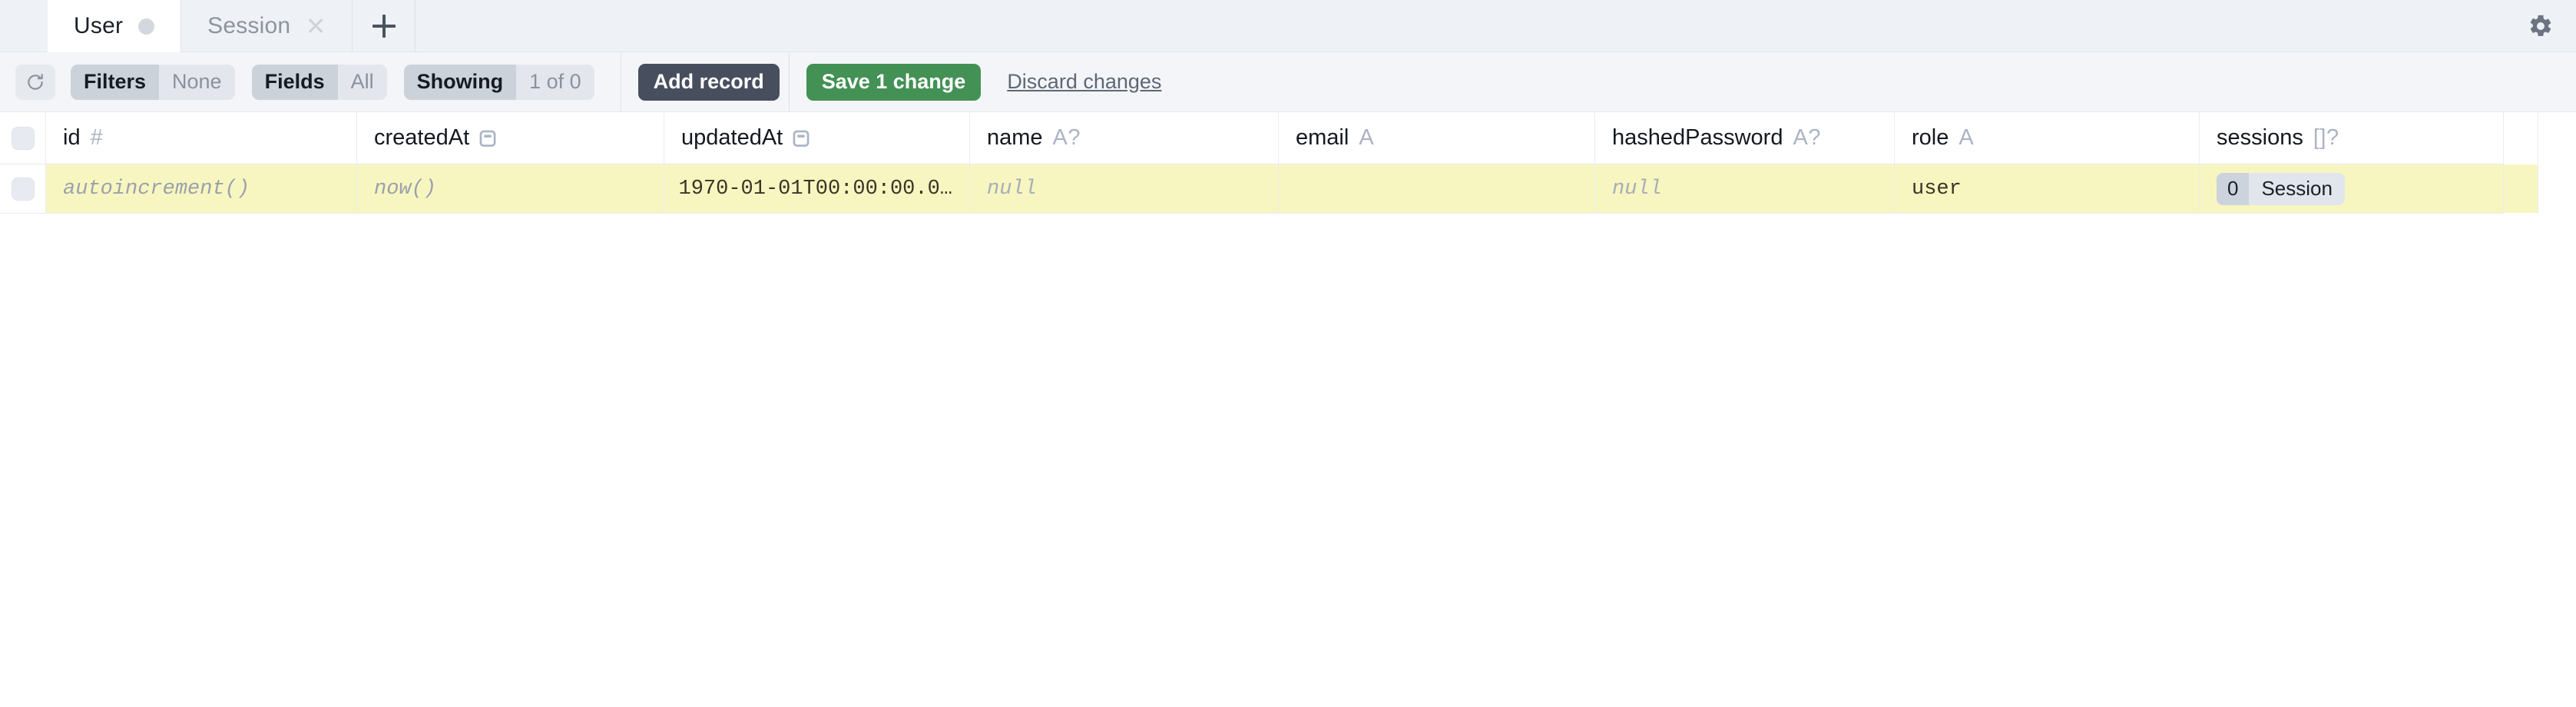  What do you see at coordinates (146, 26) in the screenshot?
I see `tab-user-dirty-dot` at bounding box center [146, 26].